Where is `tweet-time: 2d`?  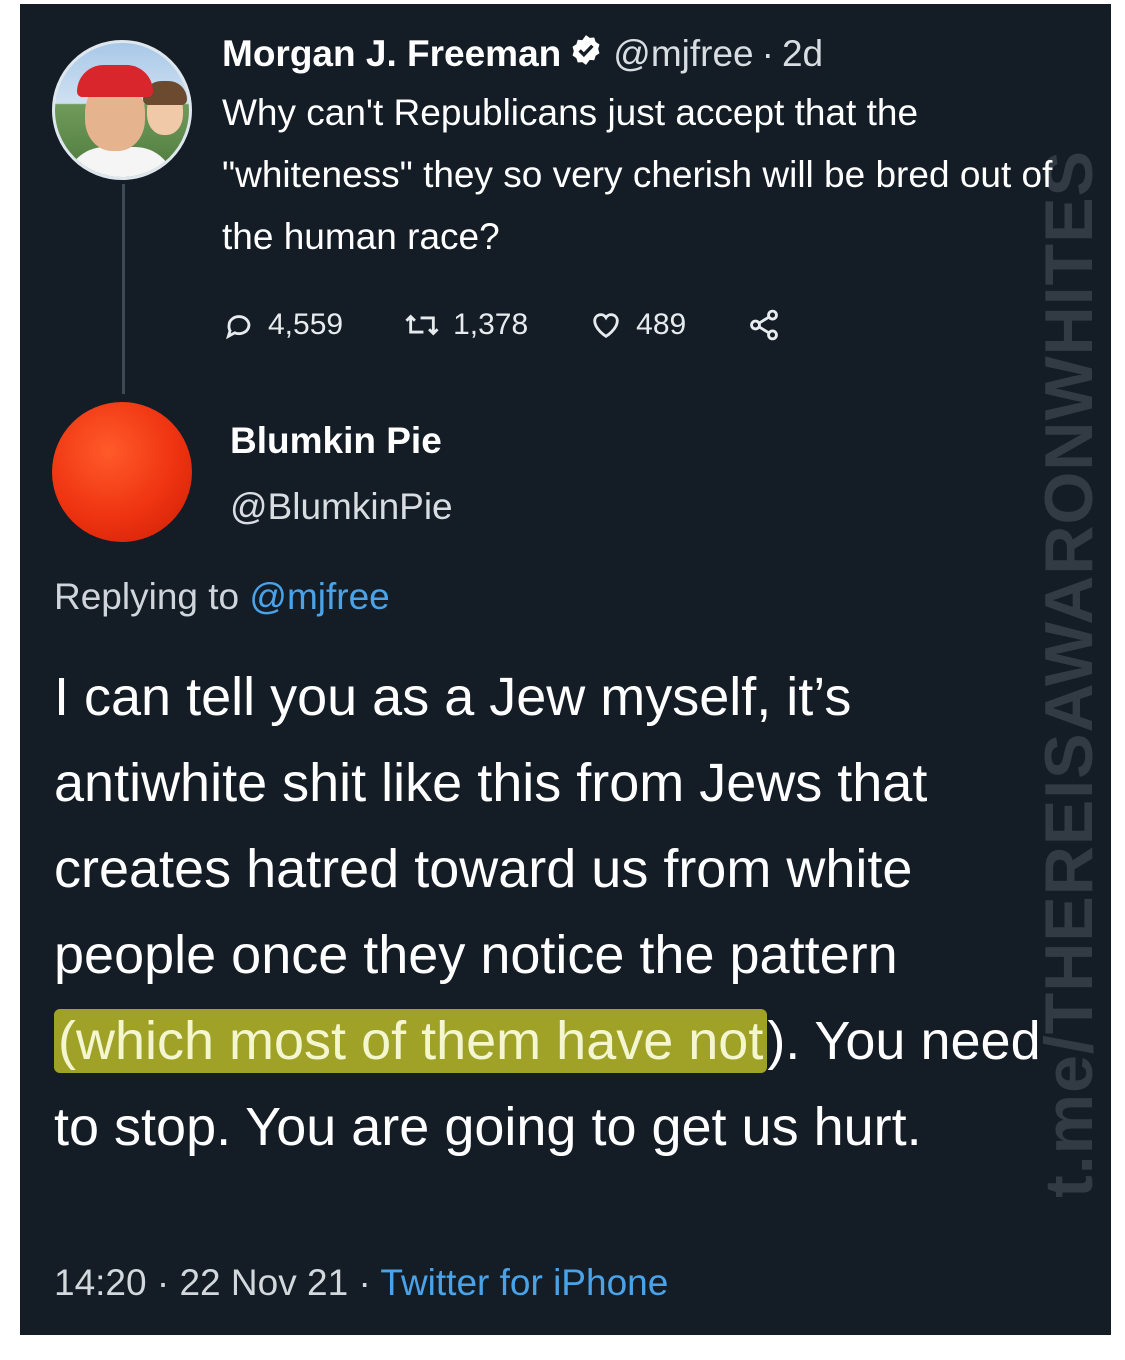 tweet-time: 2d is located at coordinates (802, 54).